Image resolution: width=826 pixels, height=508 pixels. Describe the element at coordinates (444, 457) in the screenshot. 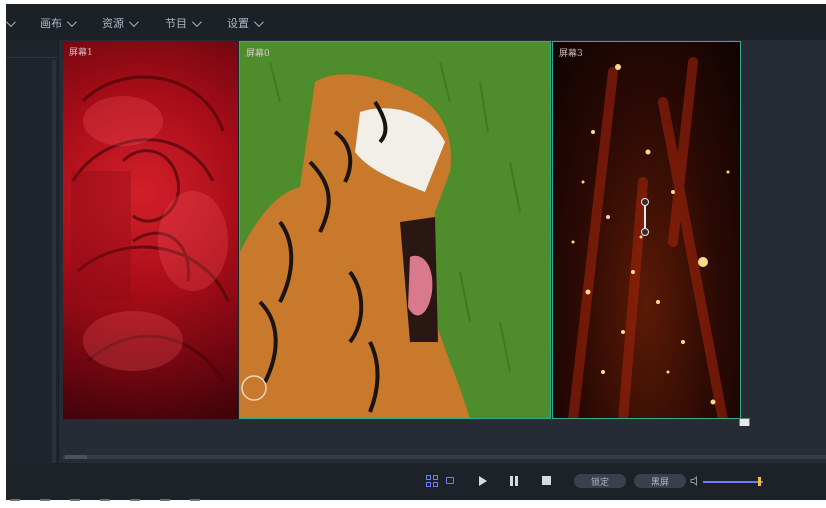

I see `timeline-track` at that location.